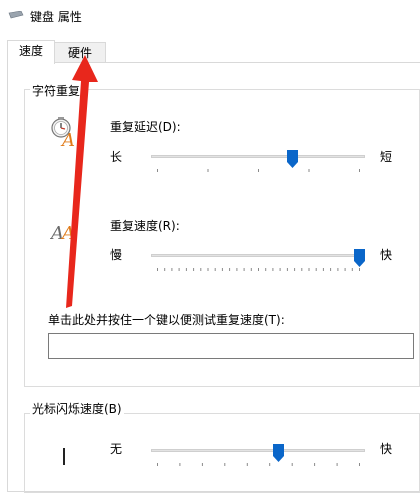 The image size is (420, 493). What do you see at coordinates (166, 320) in the screenshot?
I see `test-repeat-label: 单击此处并按住一个键以便测试重复速度(T):` at bounding box center [166, 320].